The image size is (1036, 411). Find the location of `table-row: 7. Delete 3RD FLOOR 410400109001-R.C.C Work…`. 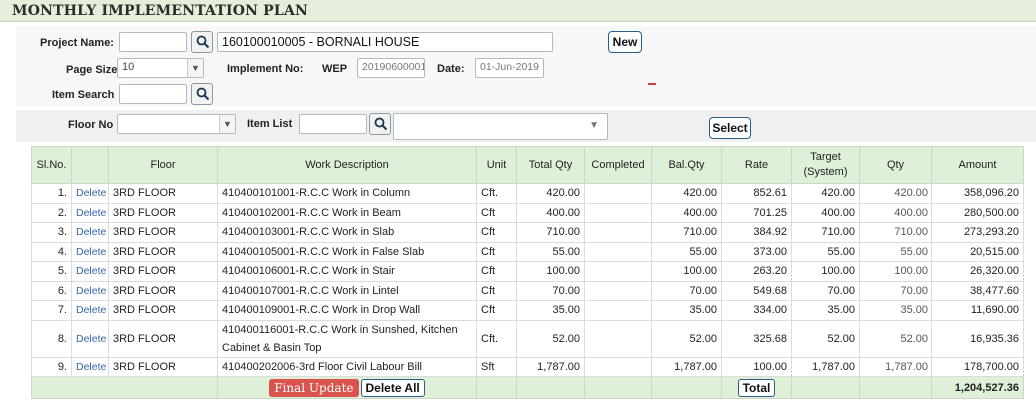

table-row: 7. Delete 3RD FLOOR 410400109001-R.C.C Work… is located at coordinates (527, 310).